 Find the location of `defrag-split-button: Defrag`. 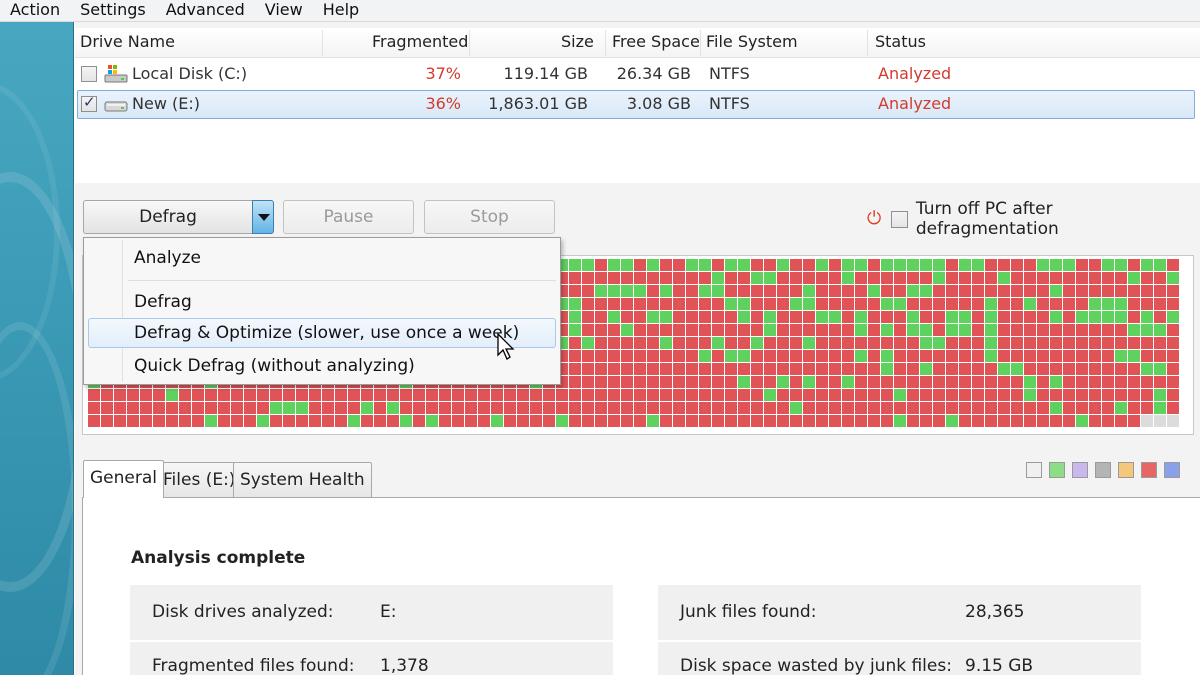

defrag-split-button: Defrag is located at coordinates (178, 217).